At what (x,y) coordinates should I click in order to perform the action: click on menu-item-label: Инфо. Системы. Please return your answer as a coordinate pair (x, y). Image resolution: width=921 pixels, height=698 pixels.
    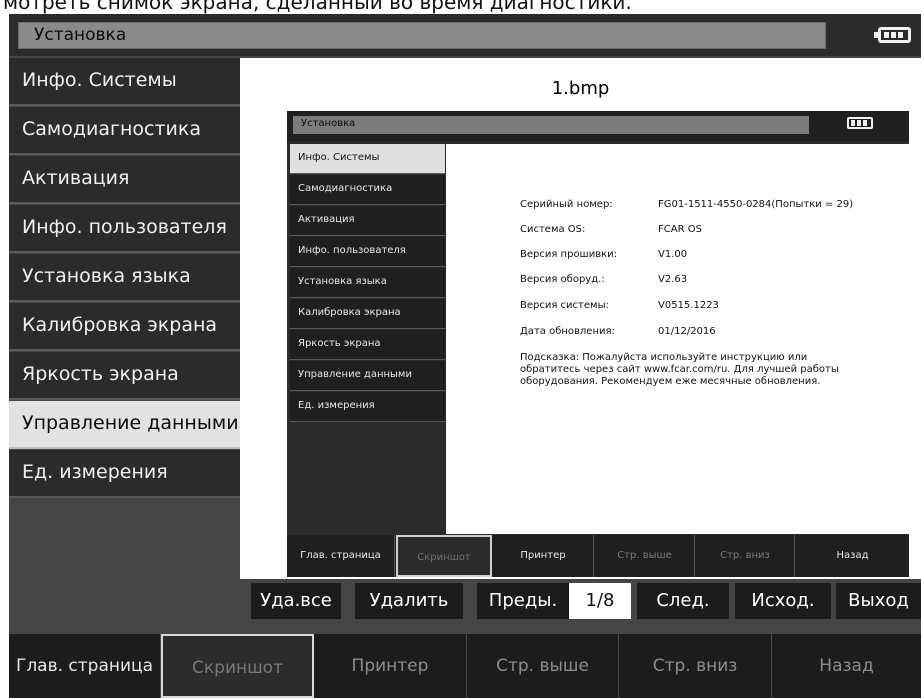
    Looking at the image, I should click on (99, 80).